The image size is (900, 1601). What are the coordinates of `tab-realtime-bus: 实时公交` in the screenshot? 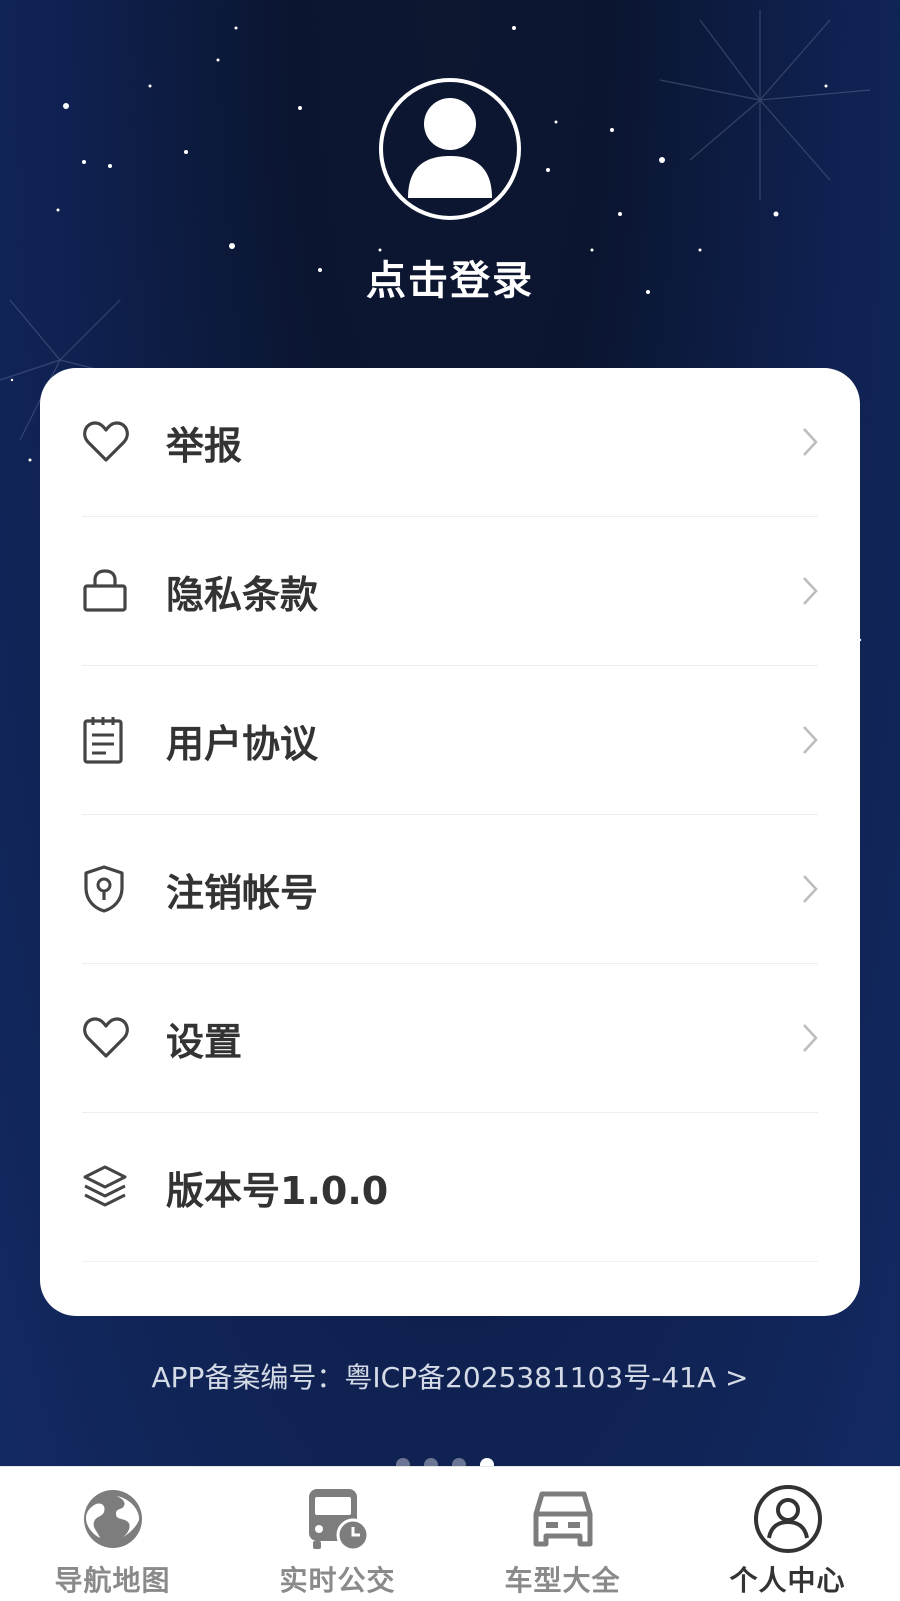 It's located at (337, 1534).